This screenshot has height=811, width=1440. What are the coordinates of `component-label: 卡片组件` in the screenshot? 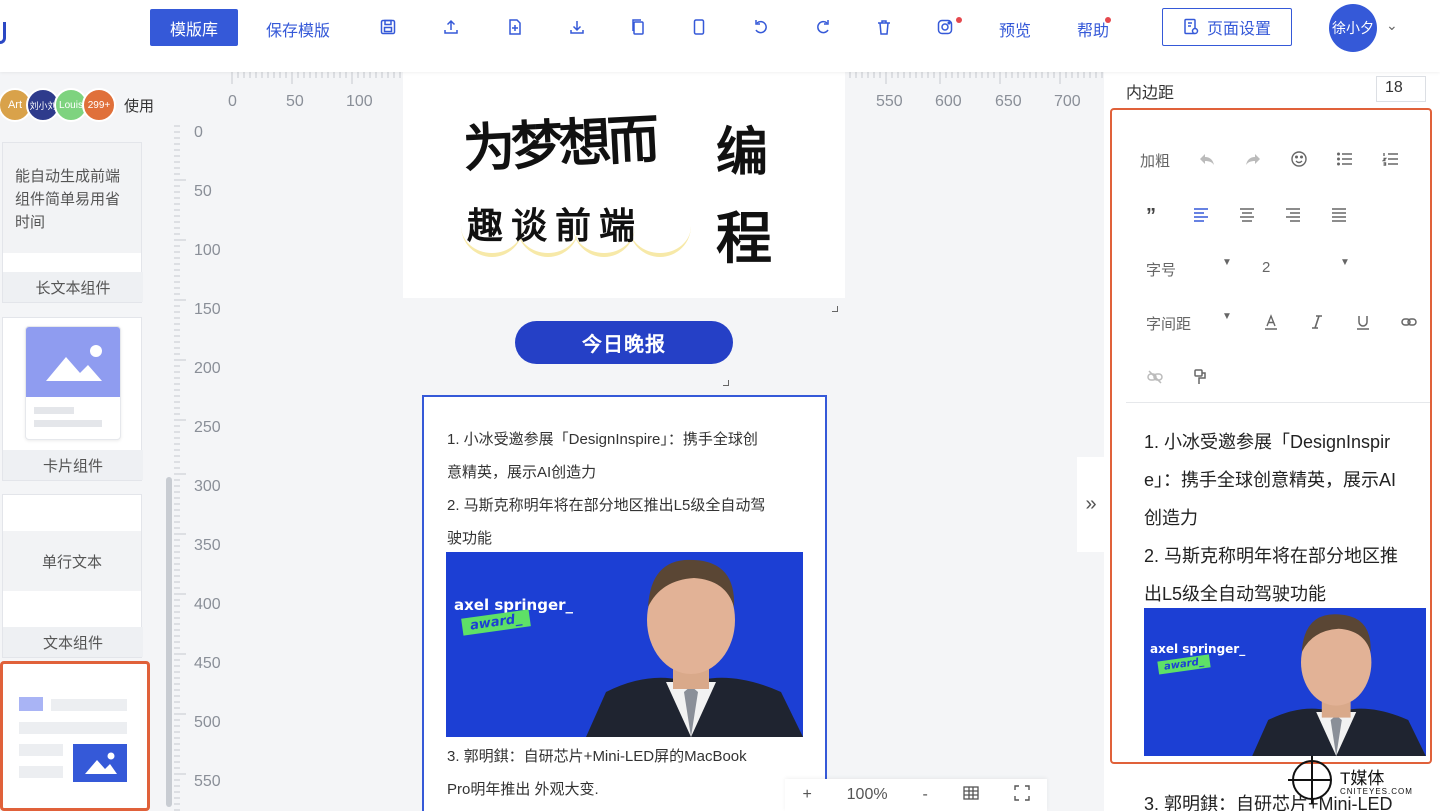 It's located at (73, 465).